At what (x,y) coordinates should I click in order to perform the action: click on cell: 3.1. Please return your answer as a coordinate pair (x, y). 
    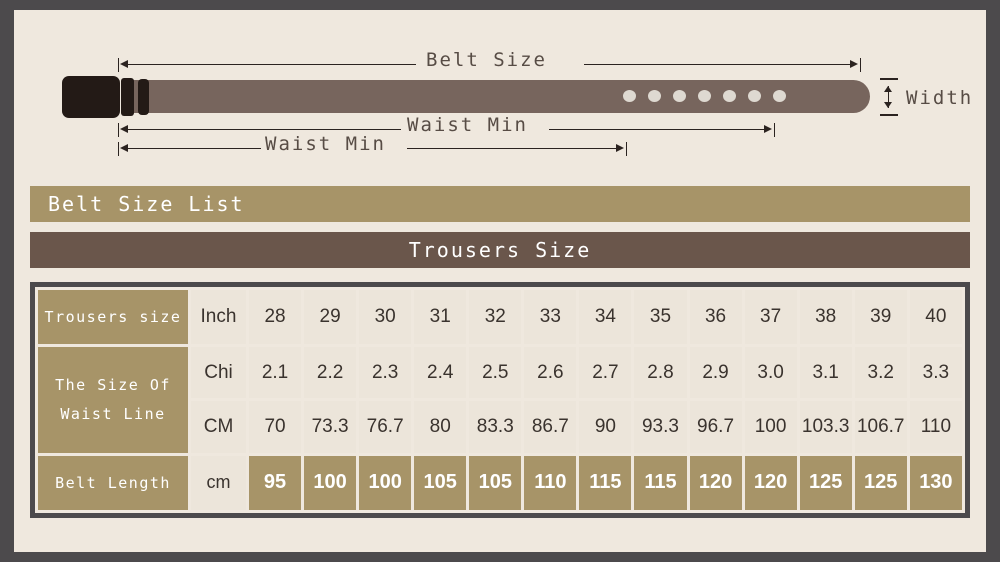
    Looking at the image, I should click on (825, 373).